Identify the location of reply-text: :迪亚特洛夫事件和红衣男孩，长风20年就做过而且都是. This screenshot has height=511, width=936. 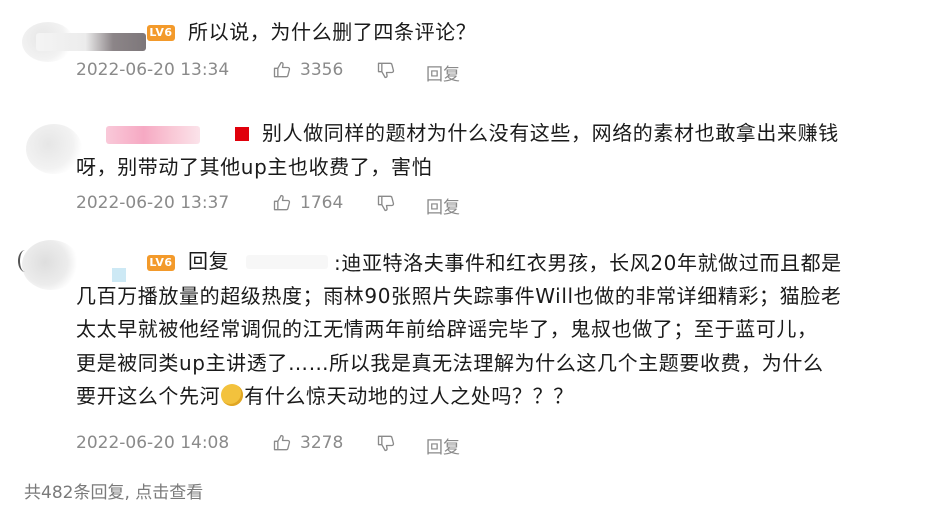
(588, 263).